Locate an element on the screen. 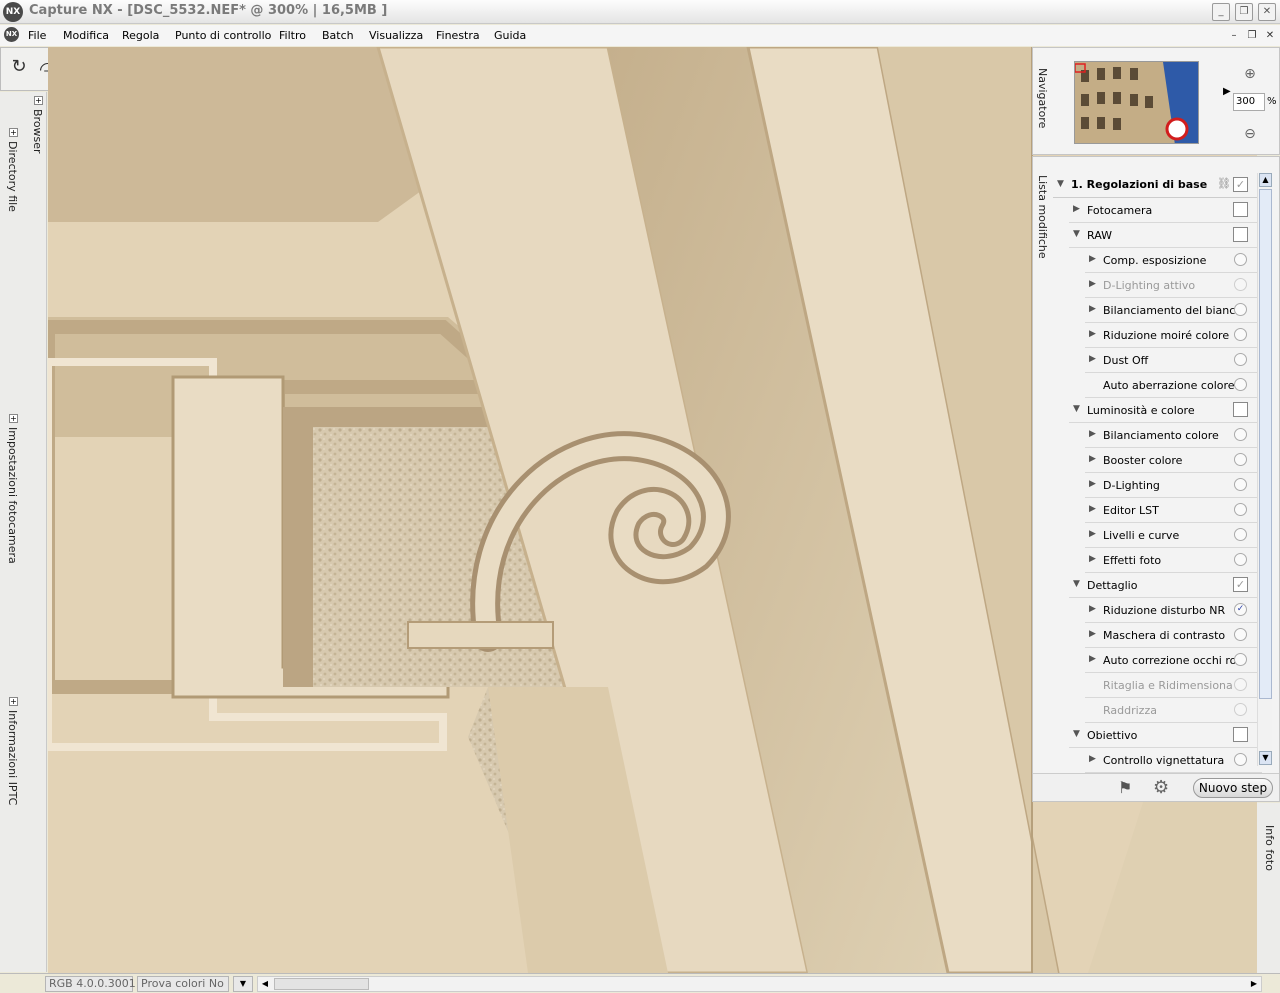 This screenshot has width=1280, height=993. navigator-thumbnail is located at coordinates (1136, 102).